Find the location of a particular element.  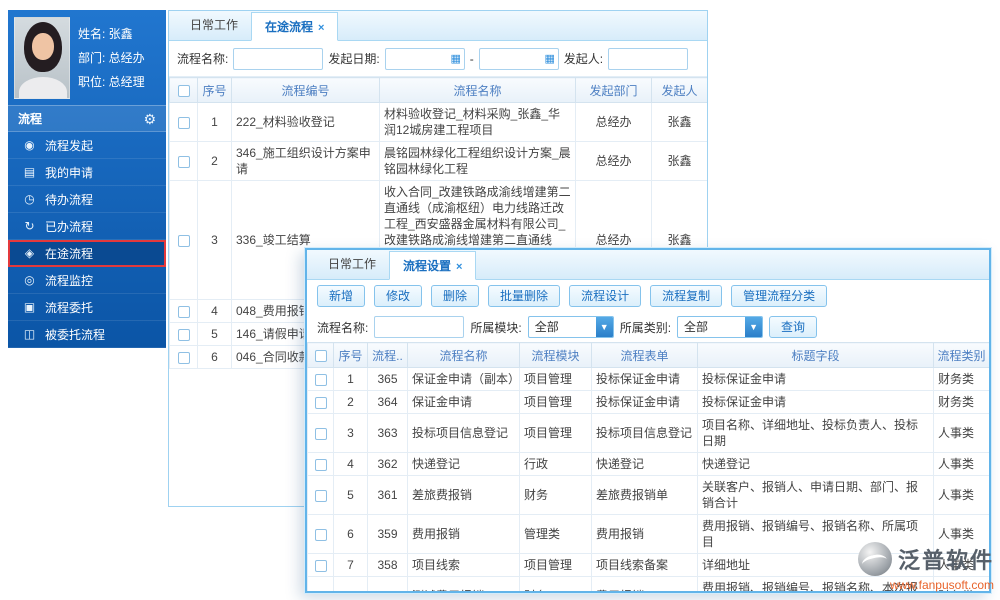

sidebar-item-launch: ◉ 流程发起 is located at coordinates (87, 145).